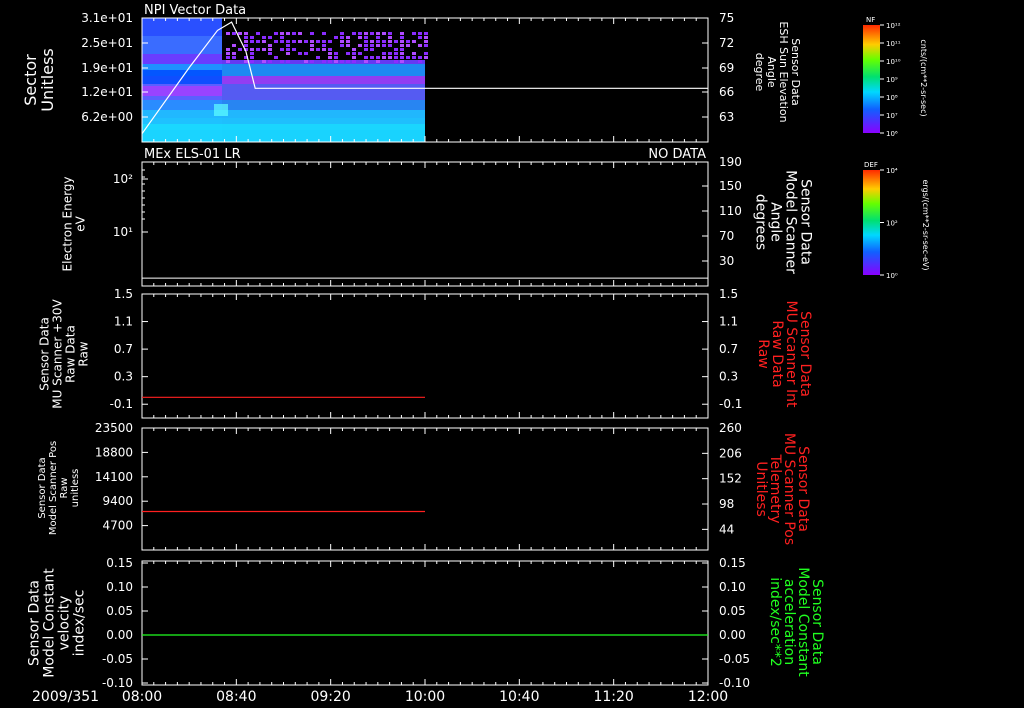 Image resolution: width=1024 pixels, height=708 pixels. I want to click on panel-1-right-tick-label: 63, so click(726, 117).